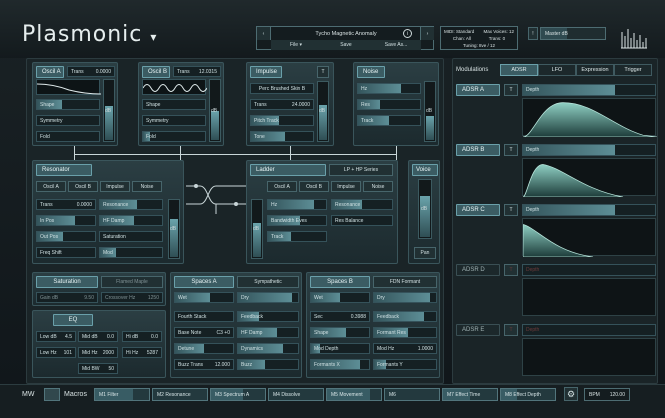 The width and height of the screenshot is (665, 418). What do you see at coordinates (68, 104) in the screenshot?
I see `osc-a-shape: Shape` at bounding box center [68, 104].